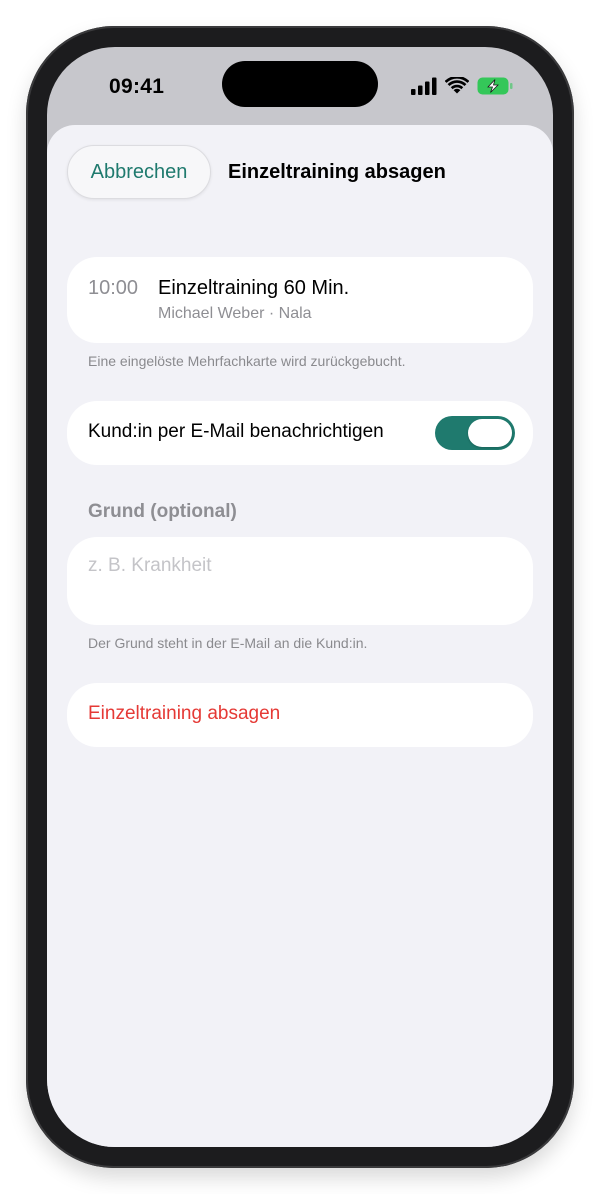 This screenshot has width=600, height=1194. I want to click on cellular-signal-icon, so click(424, 88).